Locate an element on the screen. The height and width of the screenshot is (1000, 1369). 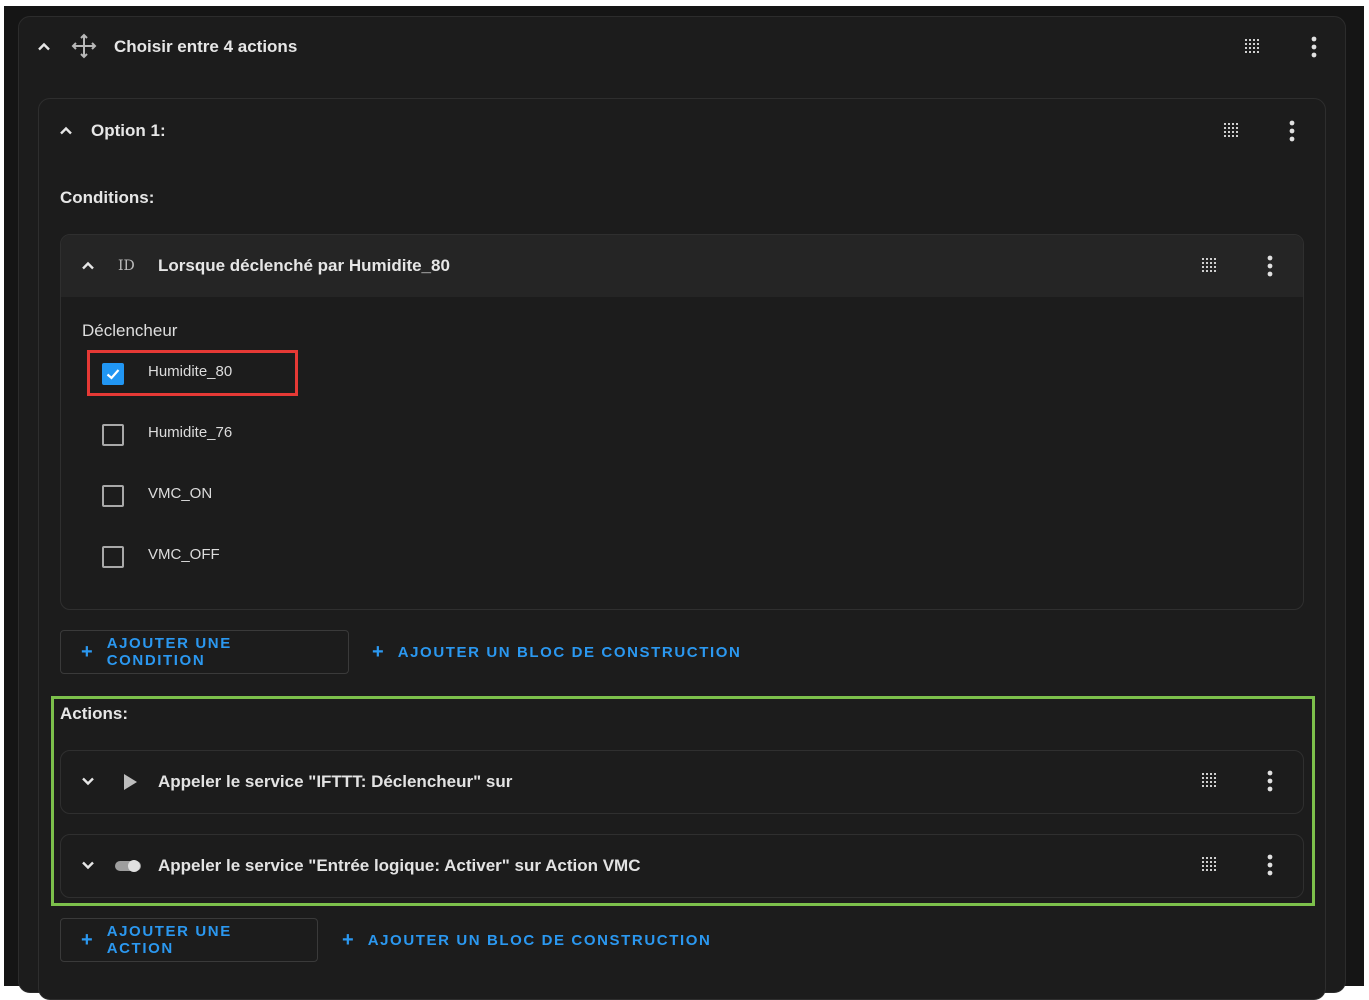
option-title: Option 1: is located at coordinates (128, 130).